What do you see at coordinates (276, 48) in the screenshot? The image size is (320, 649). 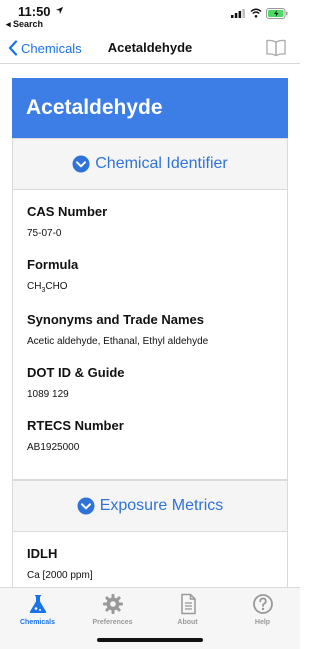 I see `book-icon` at bounding box center [276, 48].